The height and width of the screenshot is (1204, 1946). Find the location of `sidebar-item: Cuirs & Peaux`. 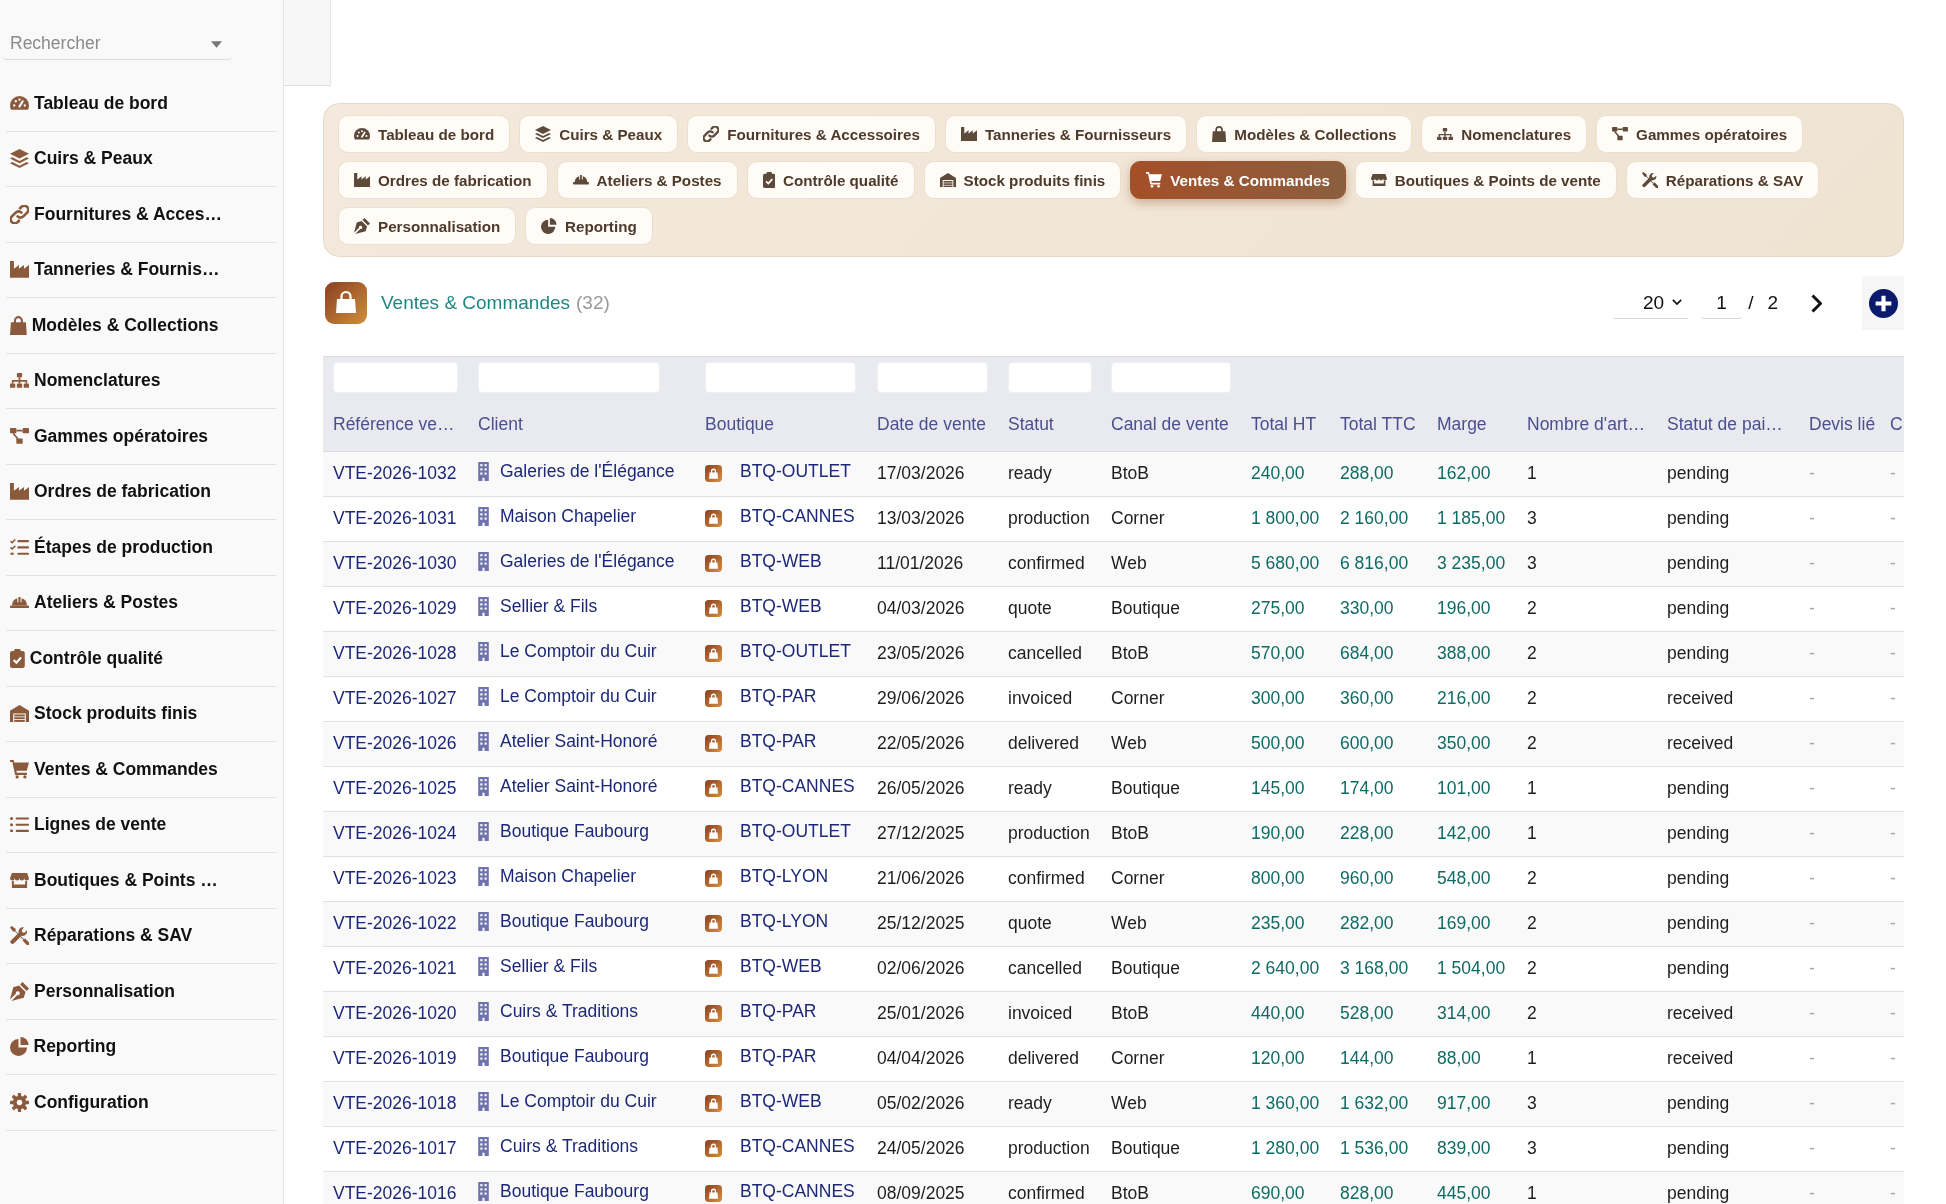

sidebar-item: Cuirs & Peaux is located at coordinates (141, 159).